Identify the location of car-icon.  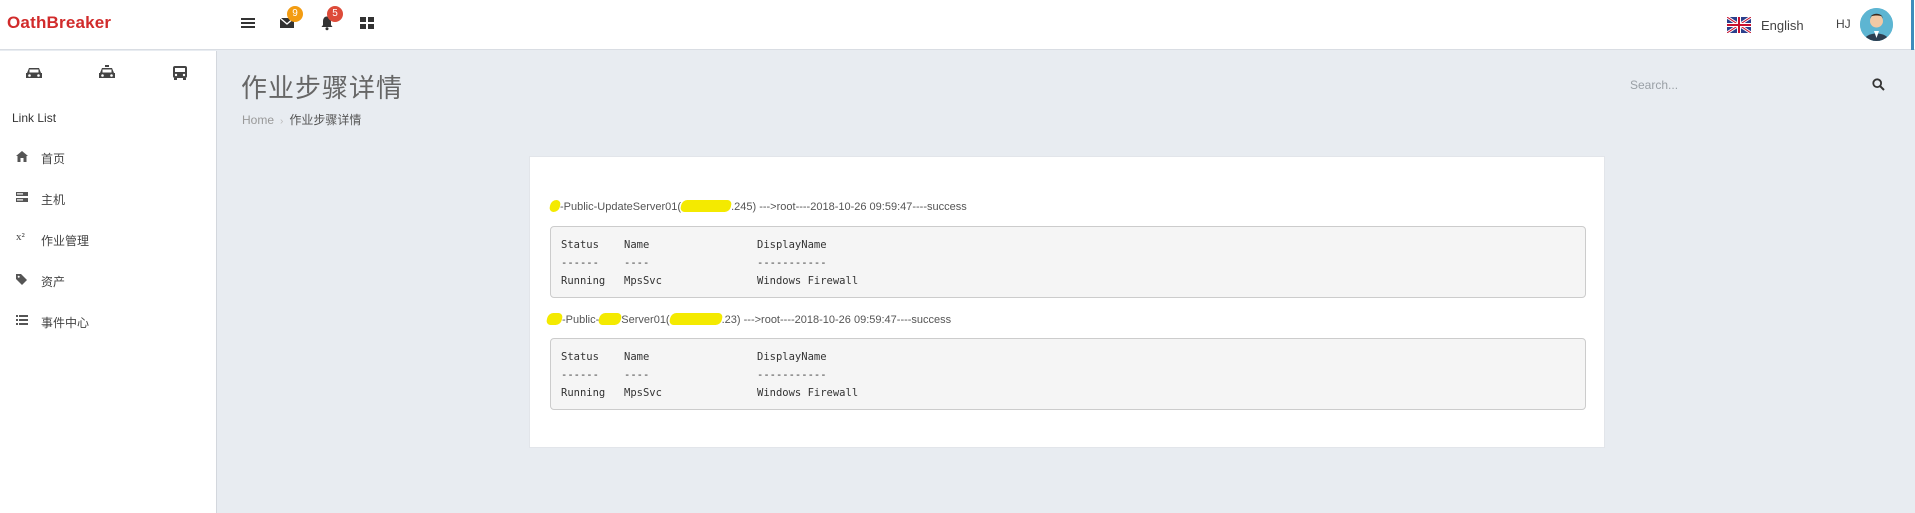
(34, 73).